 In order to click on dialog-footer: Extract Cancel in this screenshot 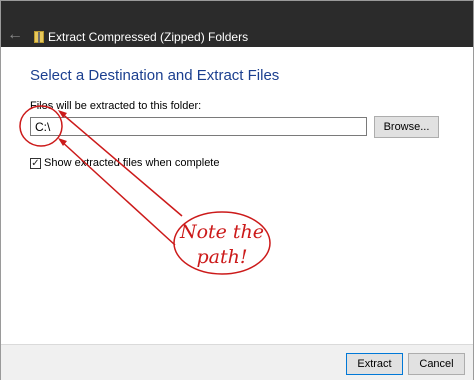, I will do `click(237, 362)`.